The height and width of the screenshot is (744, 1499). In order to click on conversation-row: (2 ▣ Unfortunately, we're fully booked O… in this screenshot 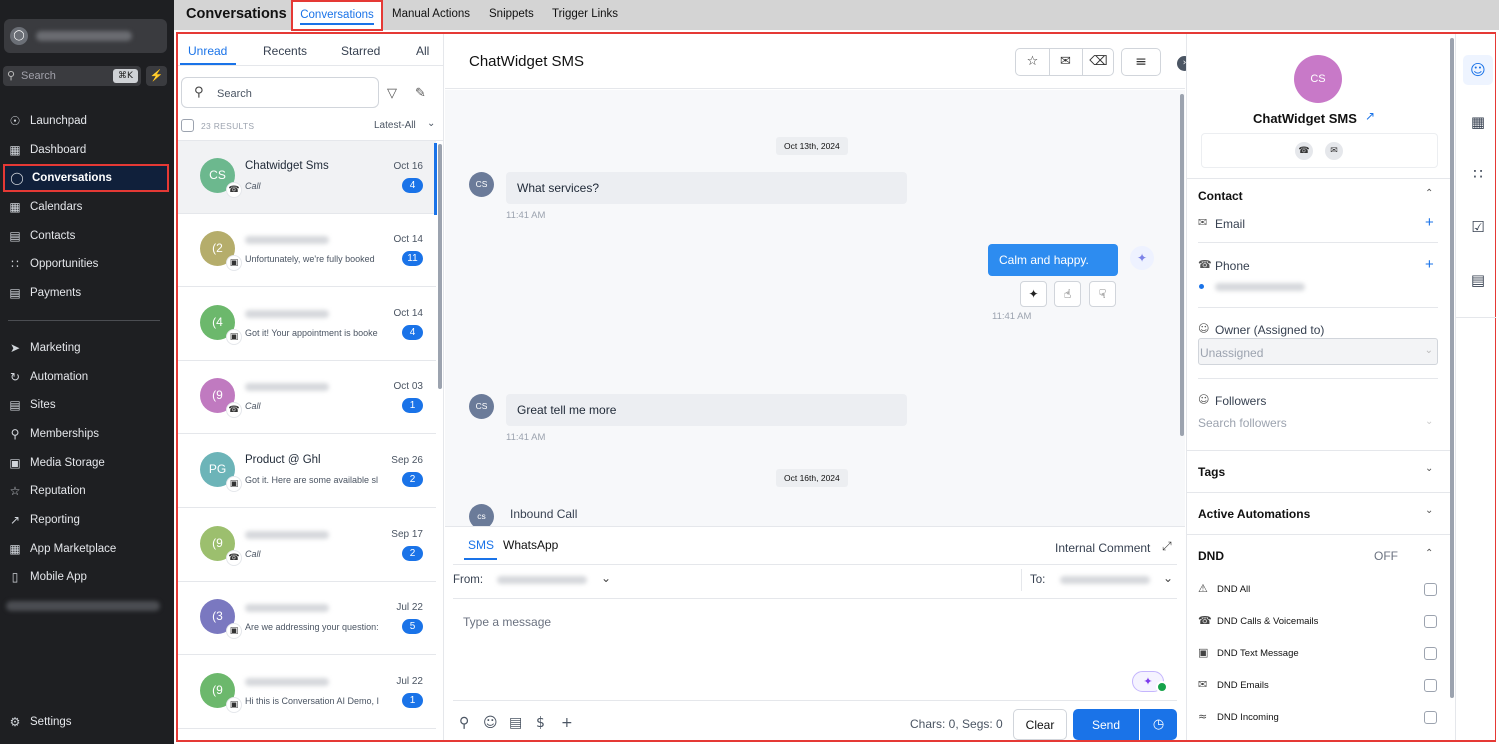, I will do `click(307, 250)`.